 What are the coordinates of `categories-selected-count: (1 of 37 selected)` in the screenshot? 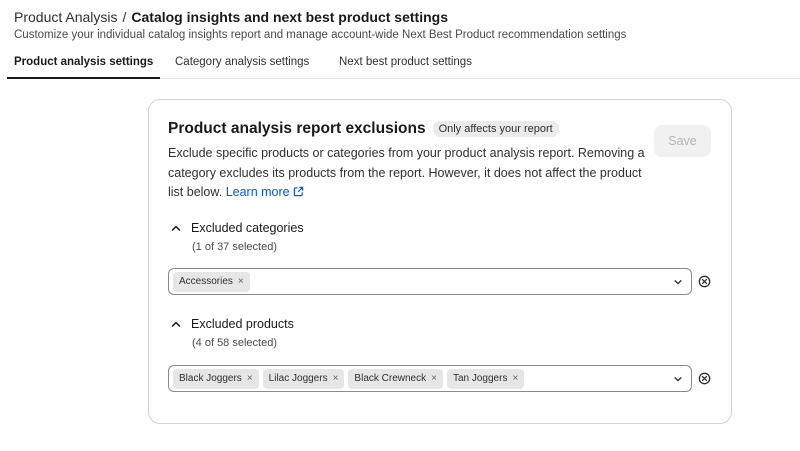 It's located at (234, 247).